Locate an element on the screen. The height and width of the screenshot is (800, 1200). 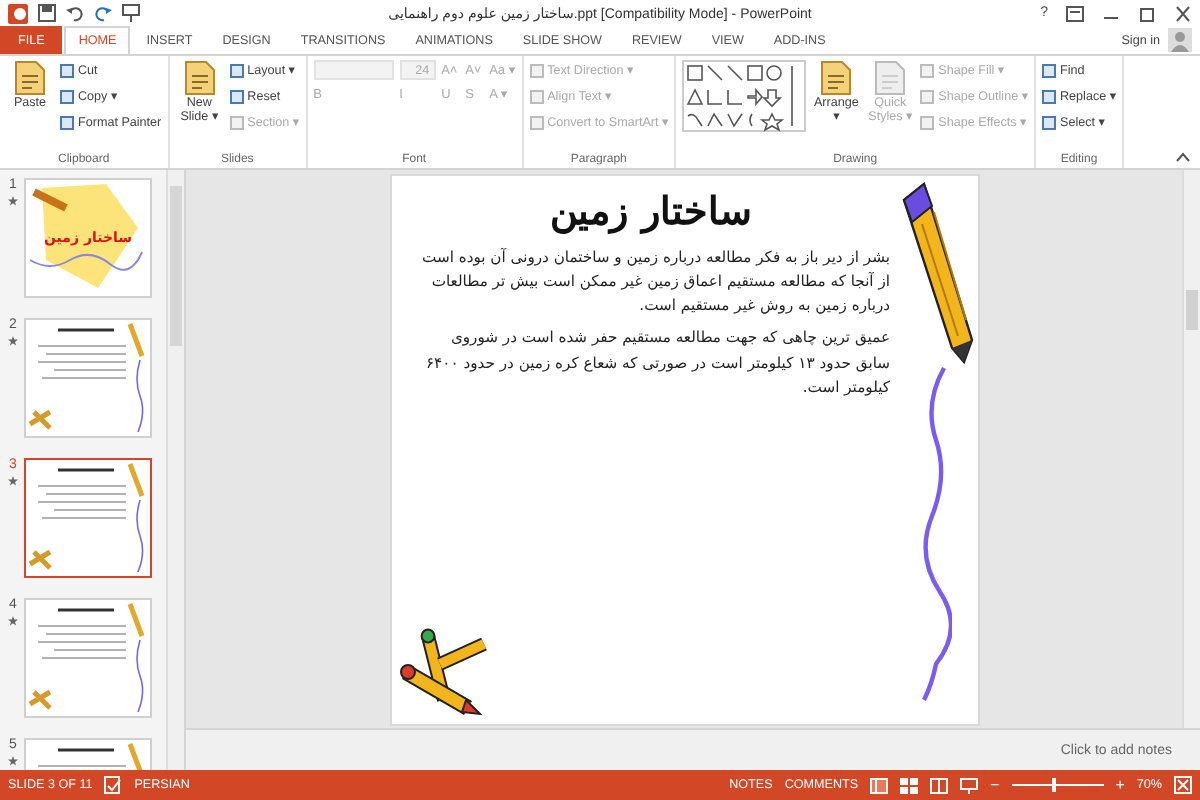
redo-icon is located at coordinates (103, 13).